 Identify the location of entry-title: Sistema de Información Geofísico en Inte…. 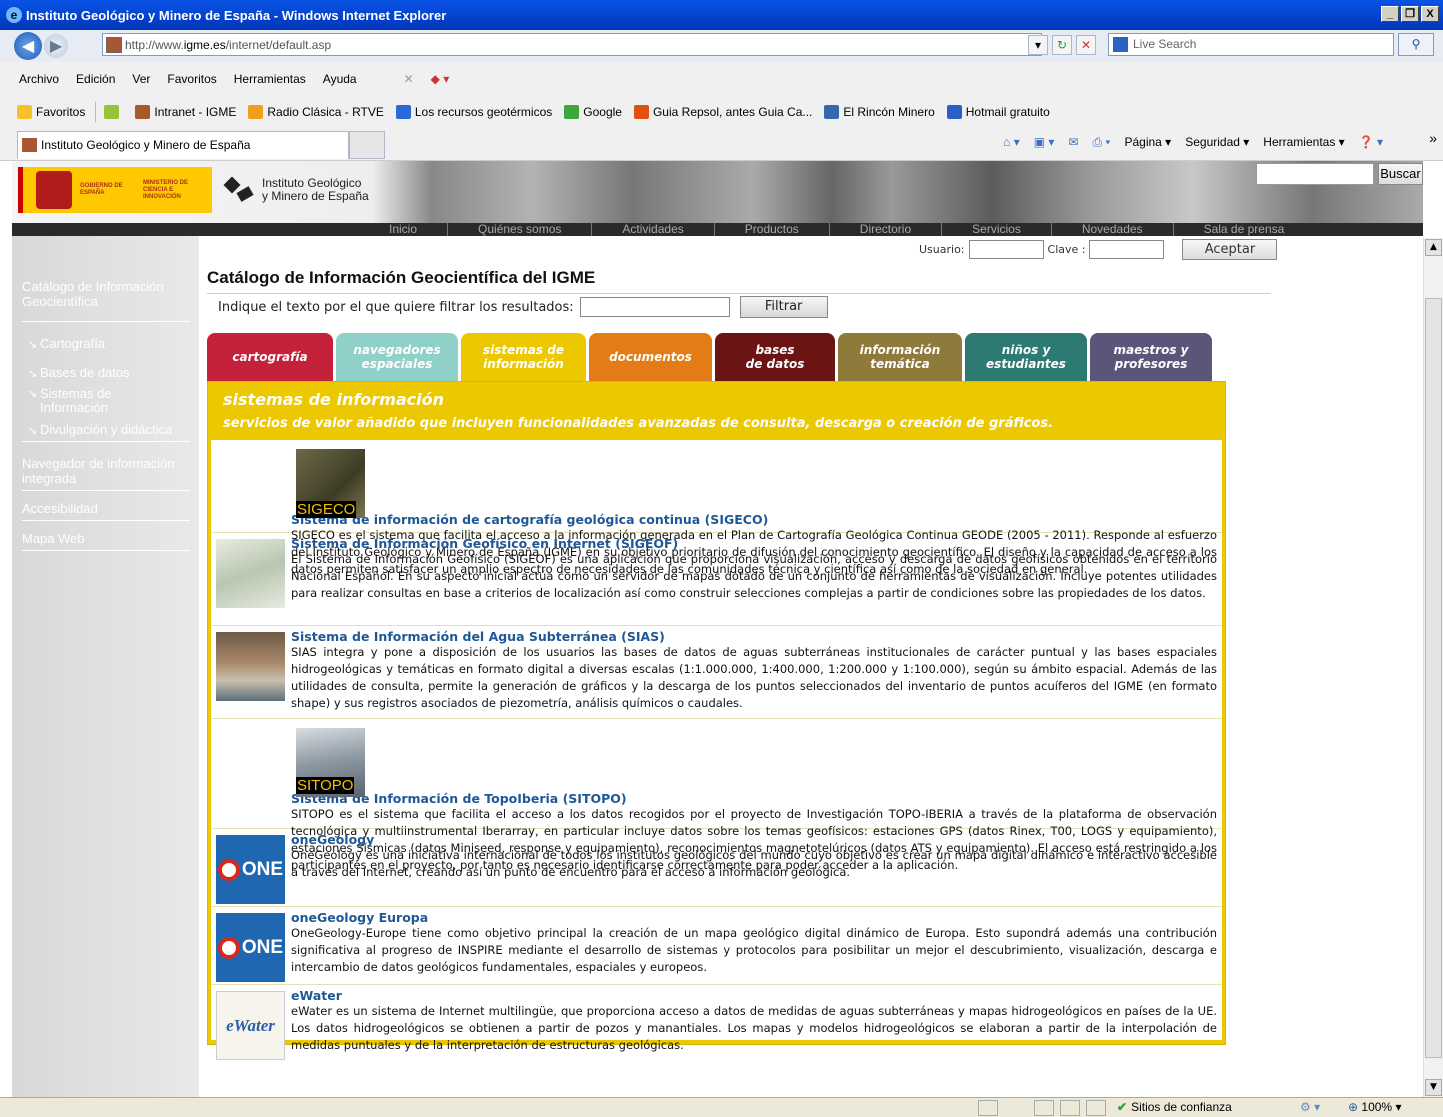
(754, 543).